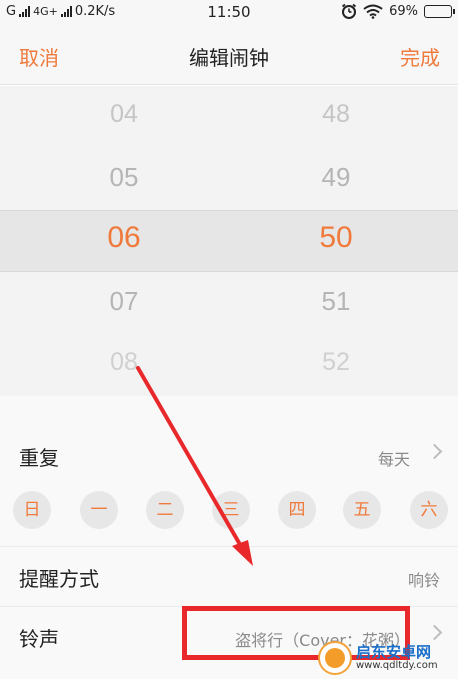  What do you see at coordinates (229, 576) in the screenshot?
I see `remind-mode-row: 提醒方式 响铃` at bounding box center [229, 576].